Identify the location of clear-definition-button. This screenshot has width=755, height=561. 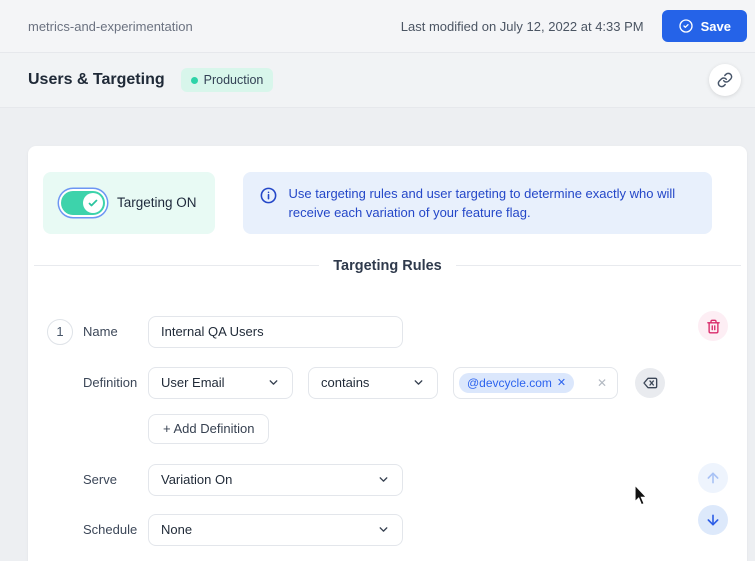
(650, 382).